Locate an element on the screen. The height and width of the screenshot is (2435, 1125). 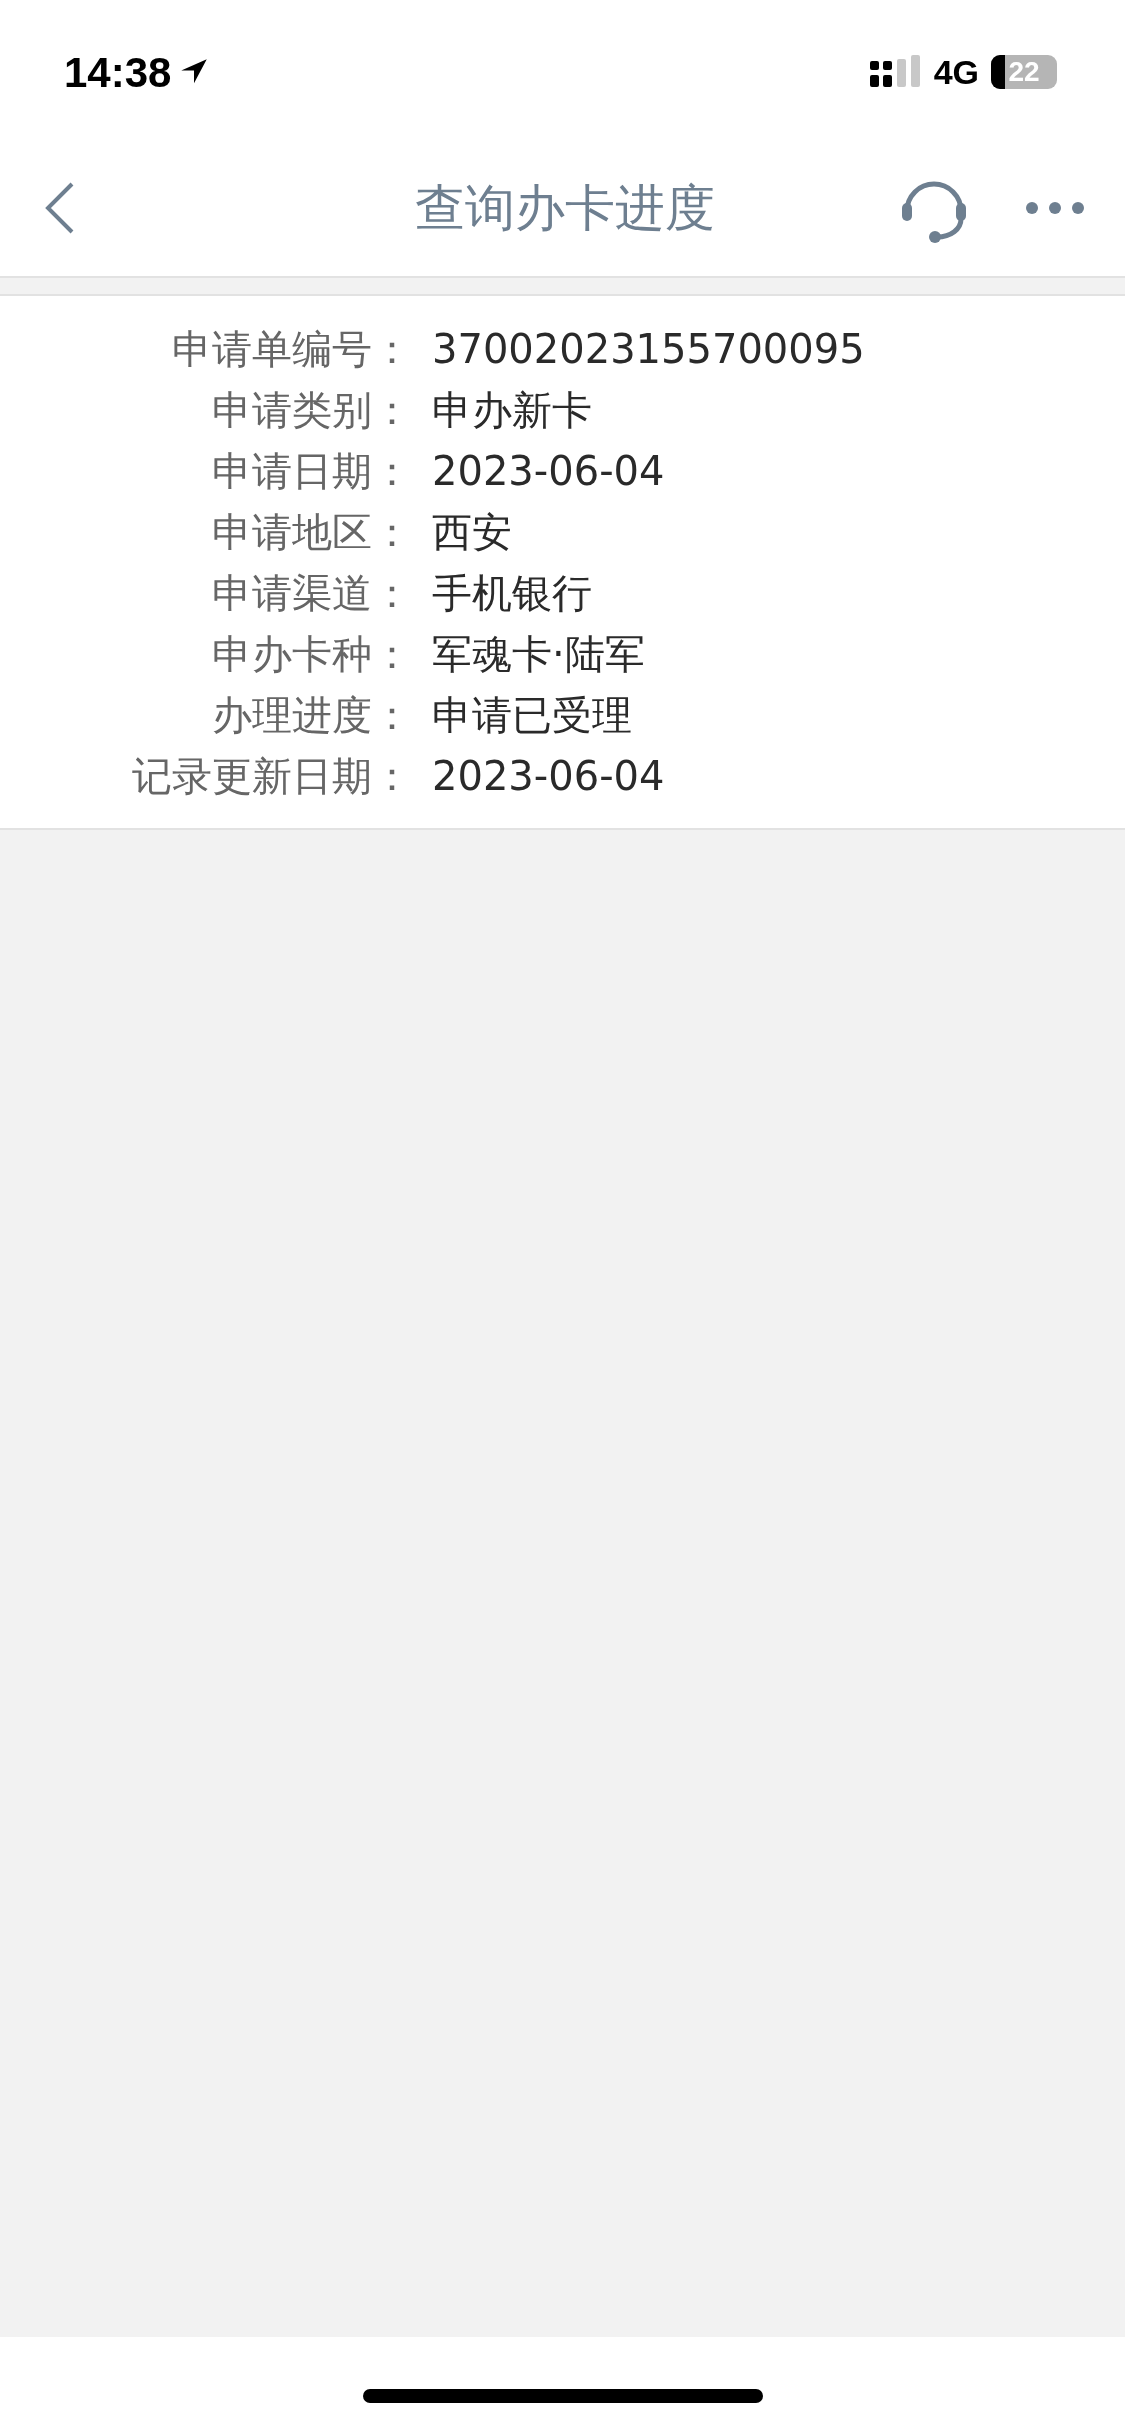
field-label: 申办卡种： is located at coordinates (311, 654).